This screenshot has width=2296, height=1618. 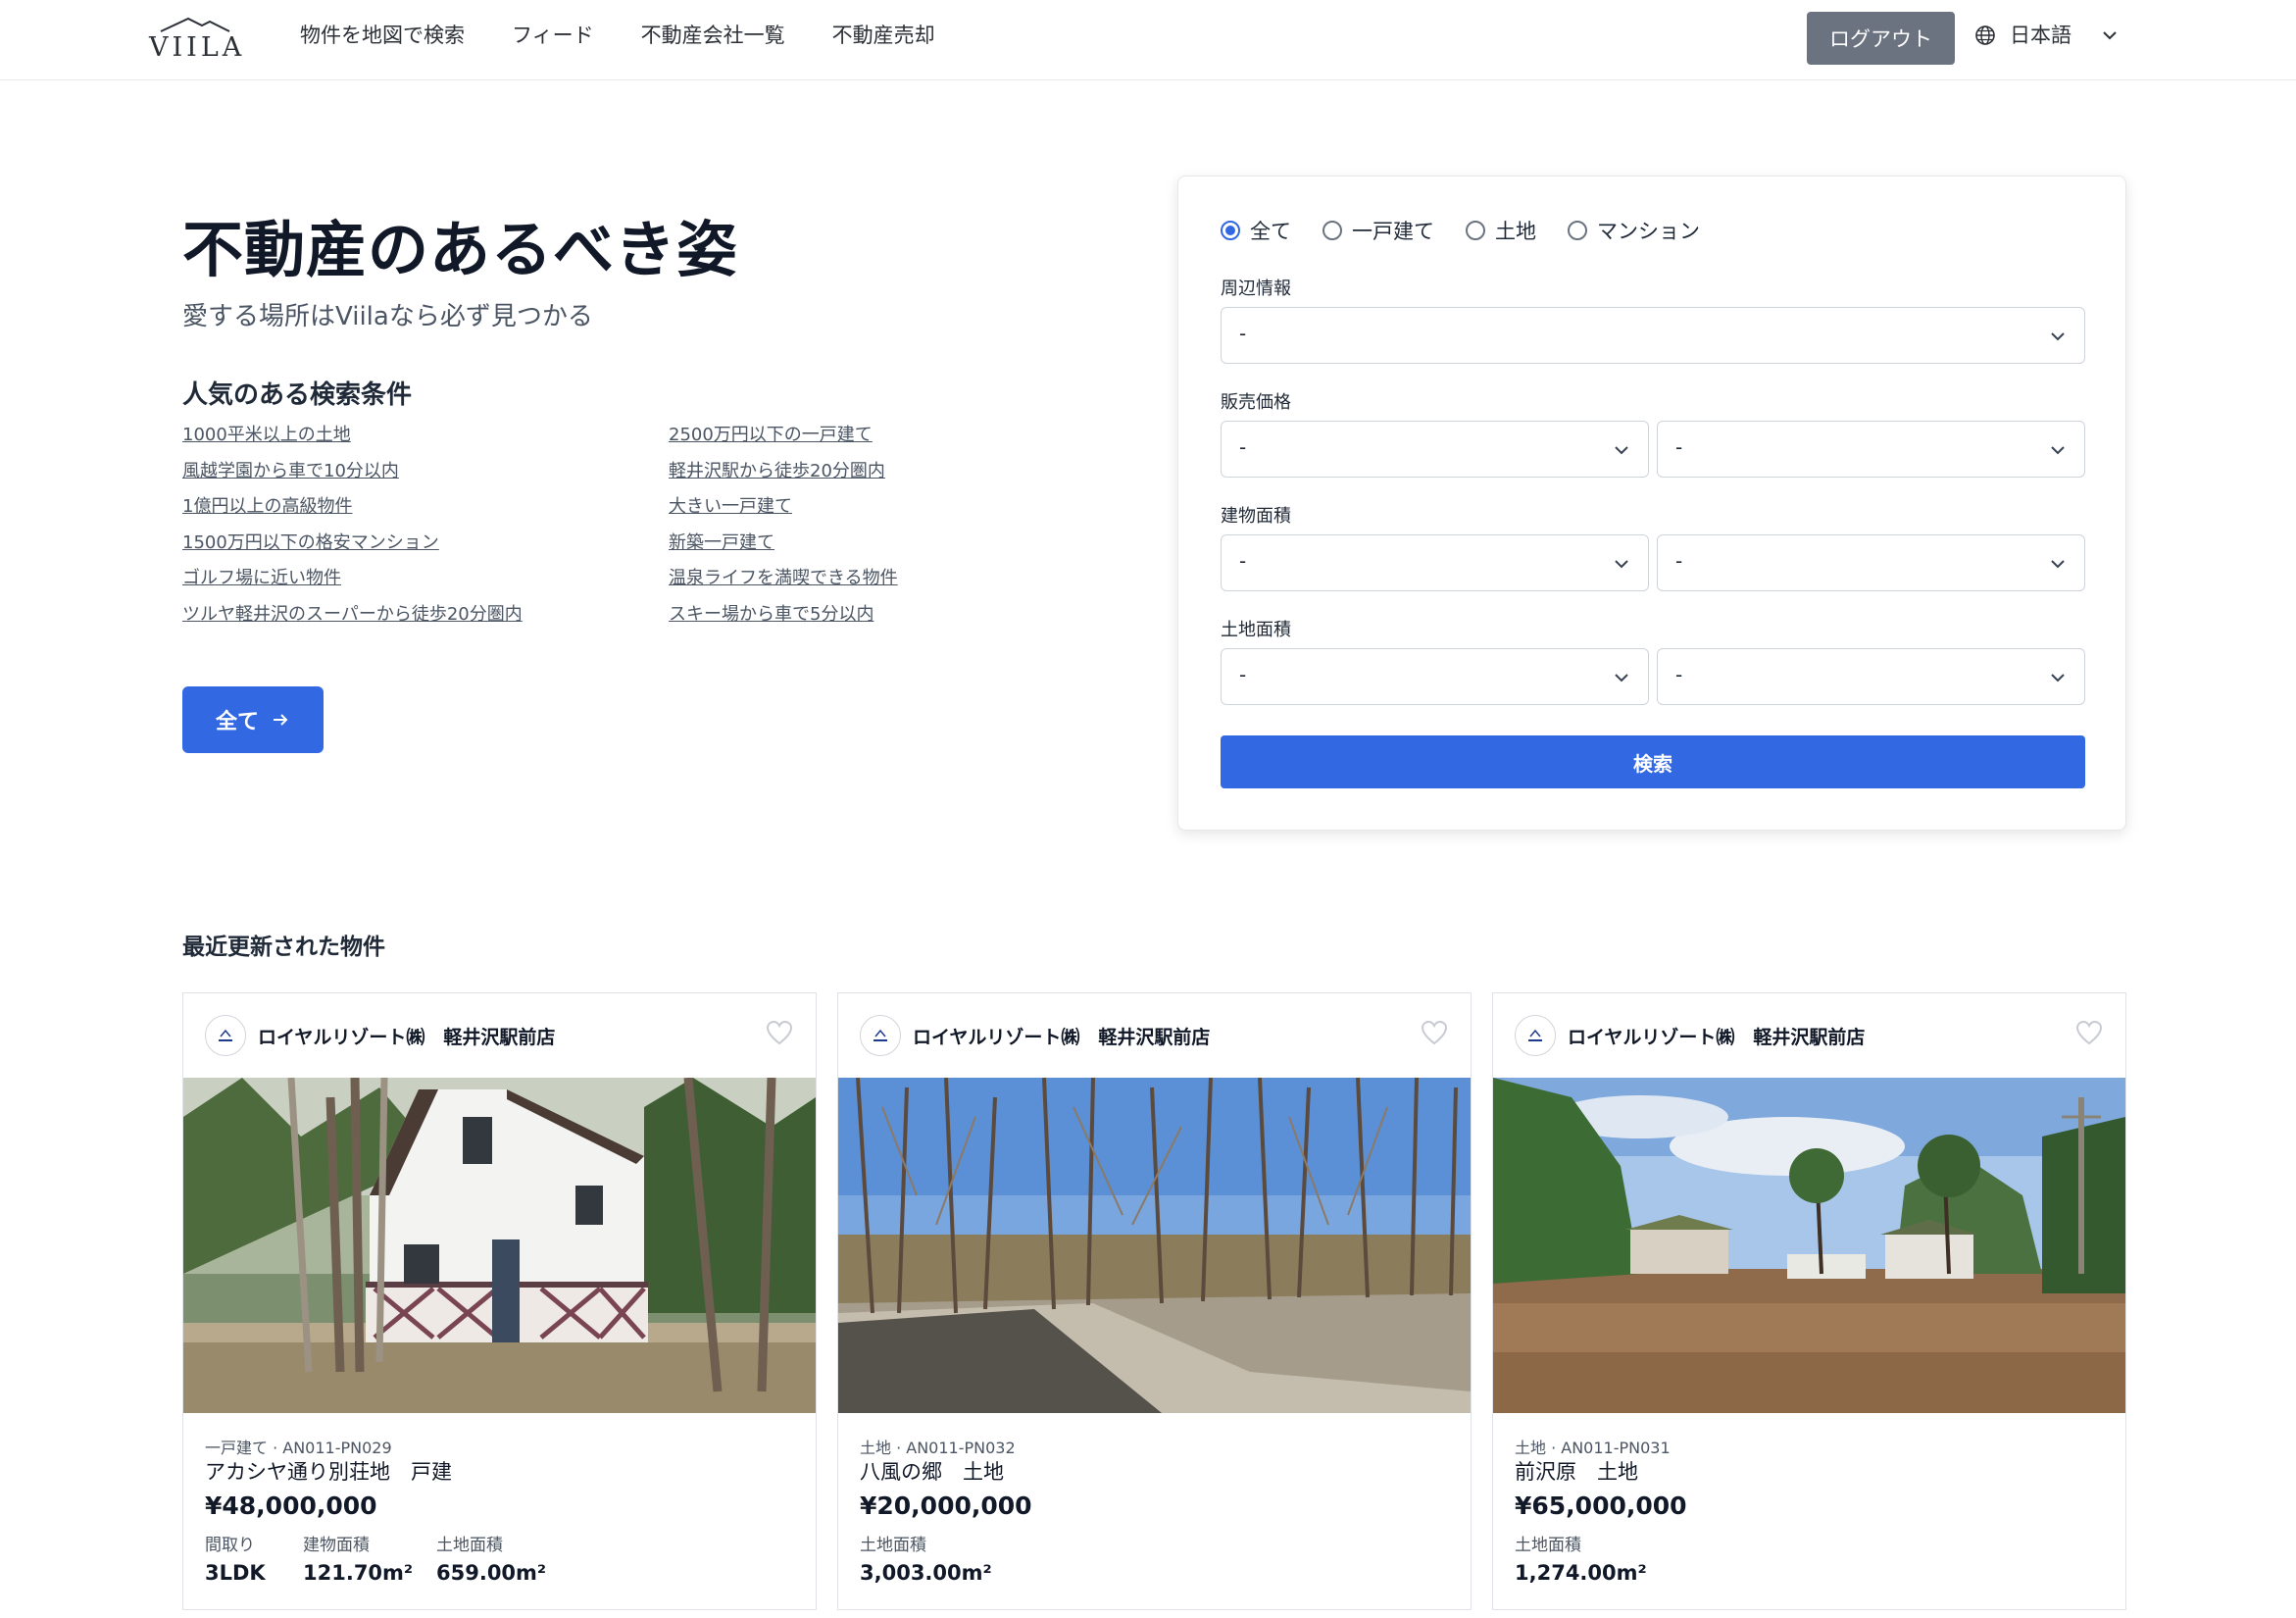 What do you see at coordinates (713, 36) in the screenshot?
I see `nav-agencies: 不動産会社一覧` at bounding box center [713, 36].